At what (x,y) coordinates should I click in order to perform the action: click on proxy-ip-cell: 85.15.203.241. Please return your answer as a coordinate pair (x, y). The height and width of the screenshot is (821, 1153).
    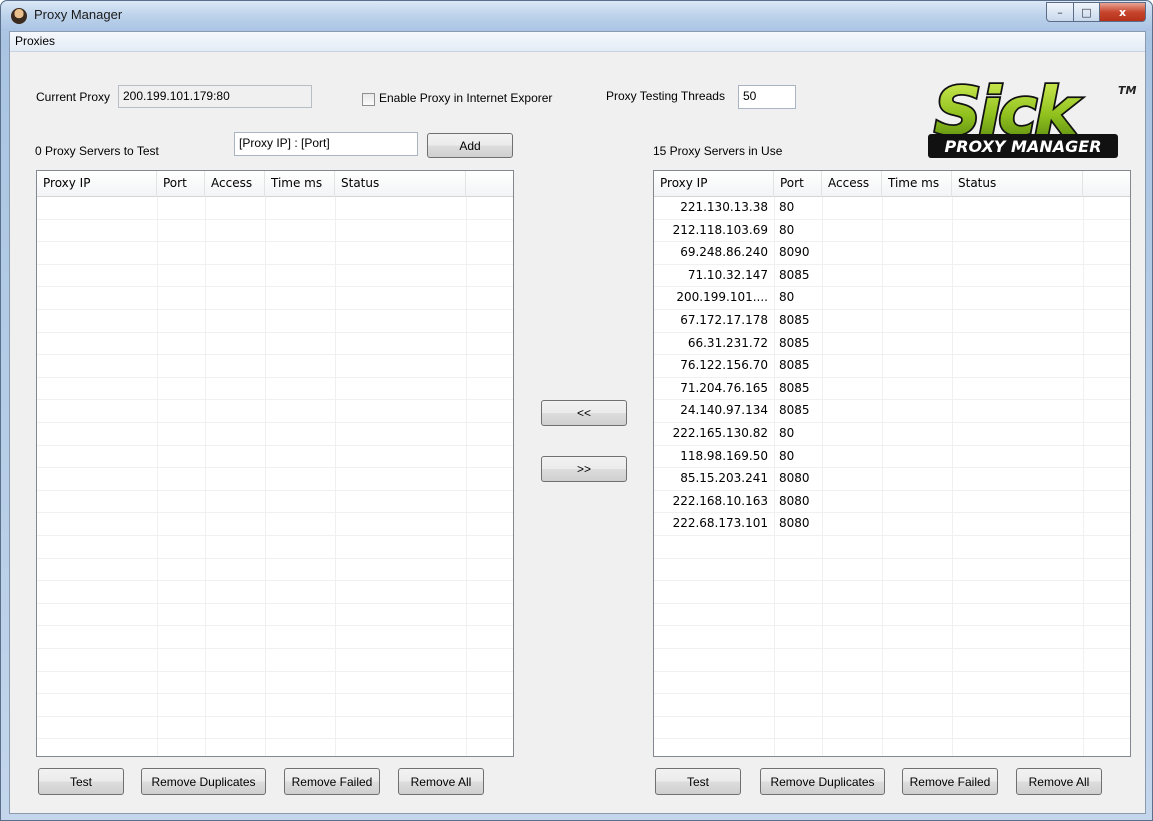
    Looking at the image, I should click on (724, 478).